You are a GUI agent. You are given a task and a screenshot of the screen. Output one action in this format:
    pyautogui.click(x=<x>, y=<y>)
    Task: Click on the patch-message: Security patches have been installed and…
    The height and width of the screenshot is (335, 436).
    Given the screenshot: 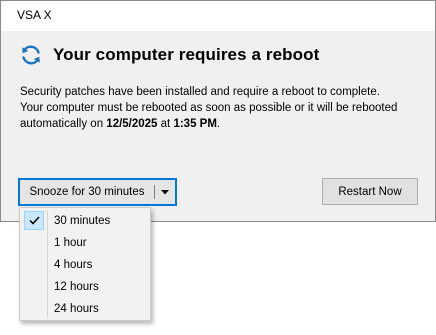 What is the action you would take?
    pyautogui.click(x=200, y=92)
    